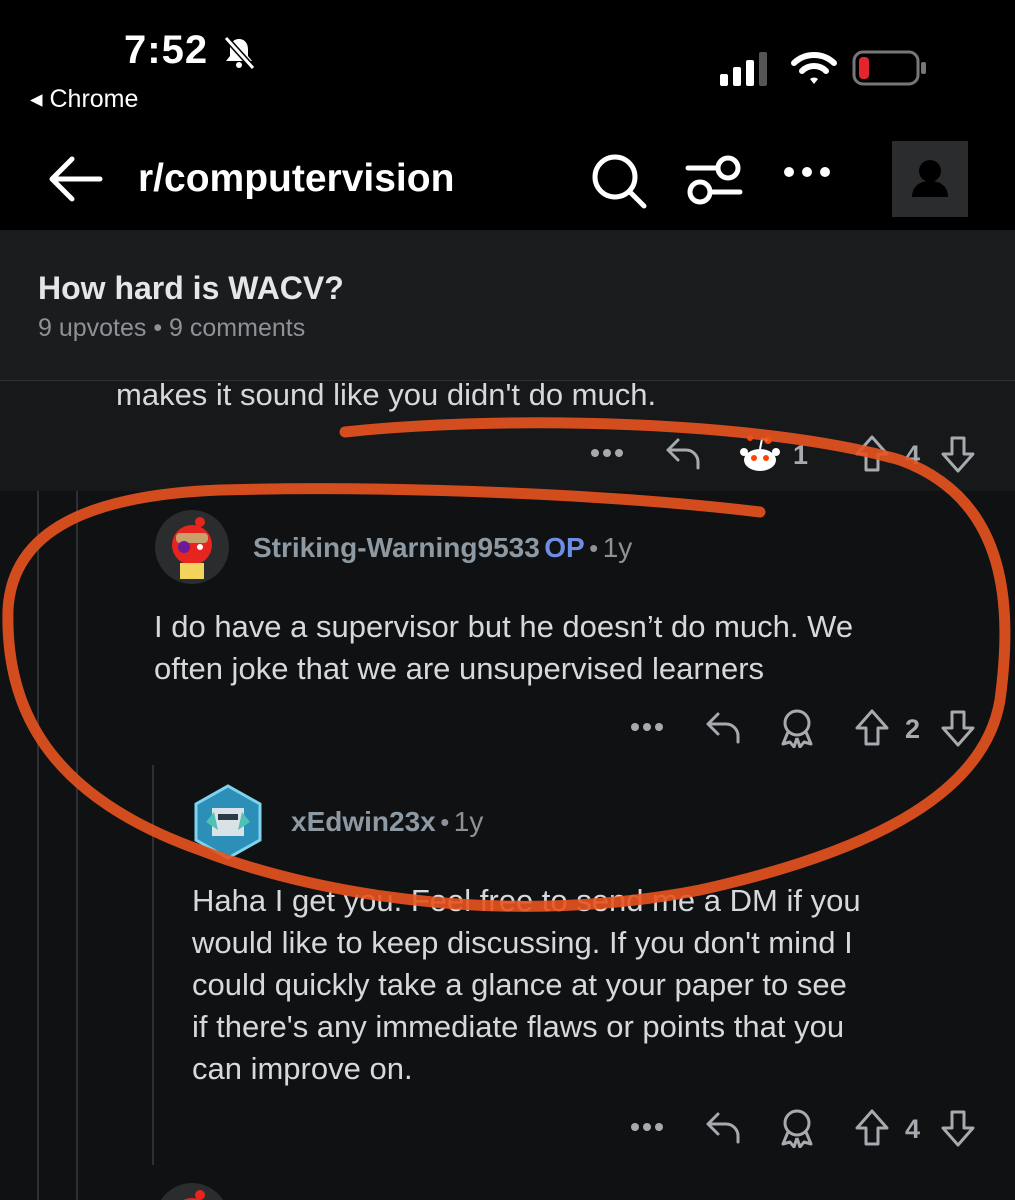  What do you see at coordinates (363, 821) in the screenshot?
I see `username: xEdwin23x` at bounding box center [363, 821].